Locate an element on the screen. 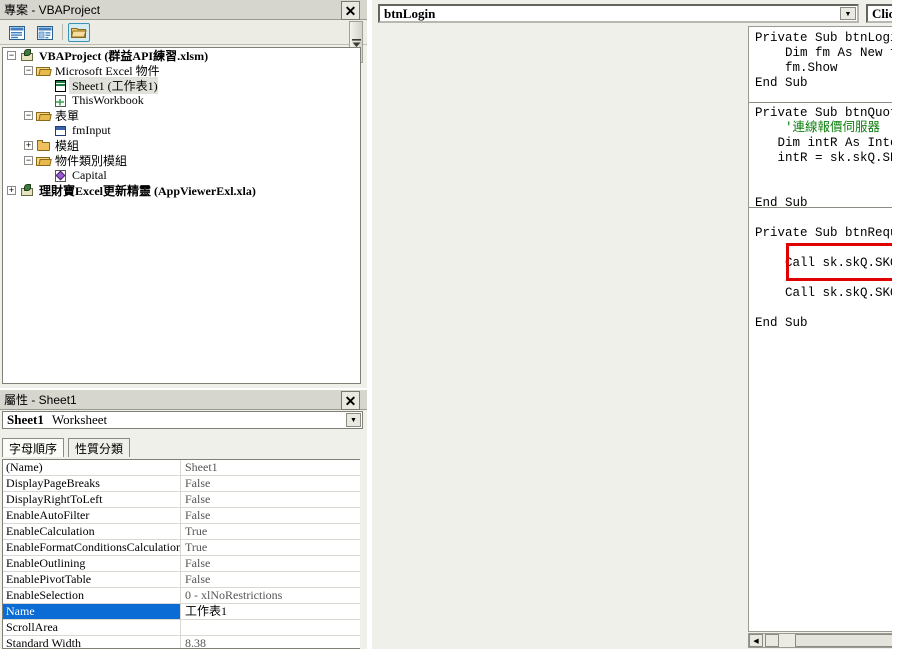  code-margin-toggle-icon is located at coordinates (772, 640).